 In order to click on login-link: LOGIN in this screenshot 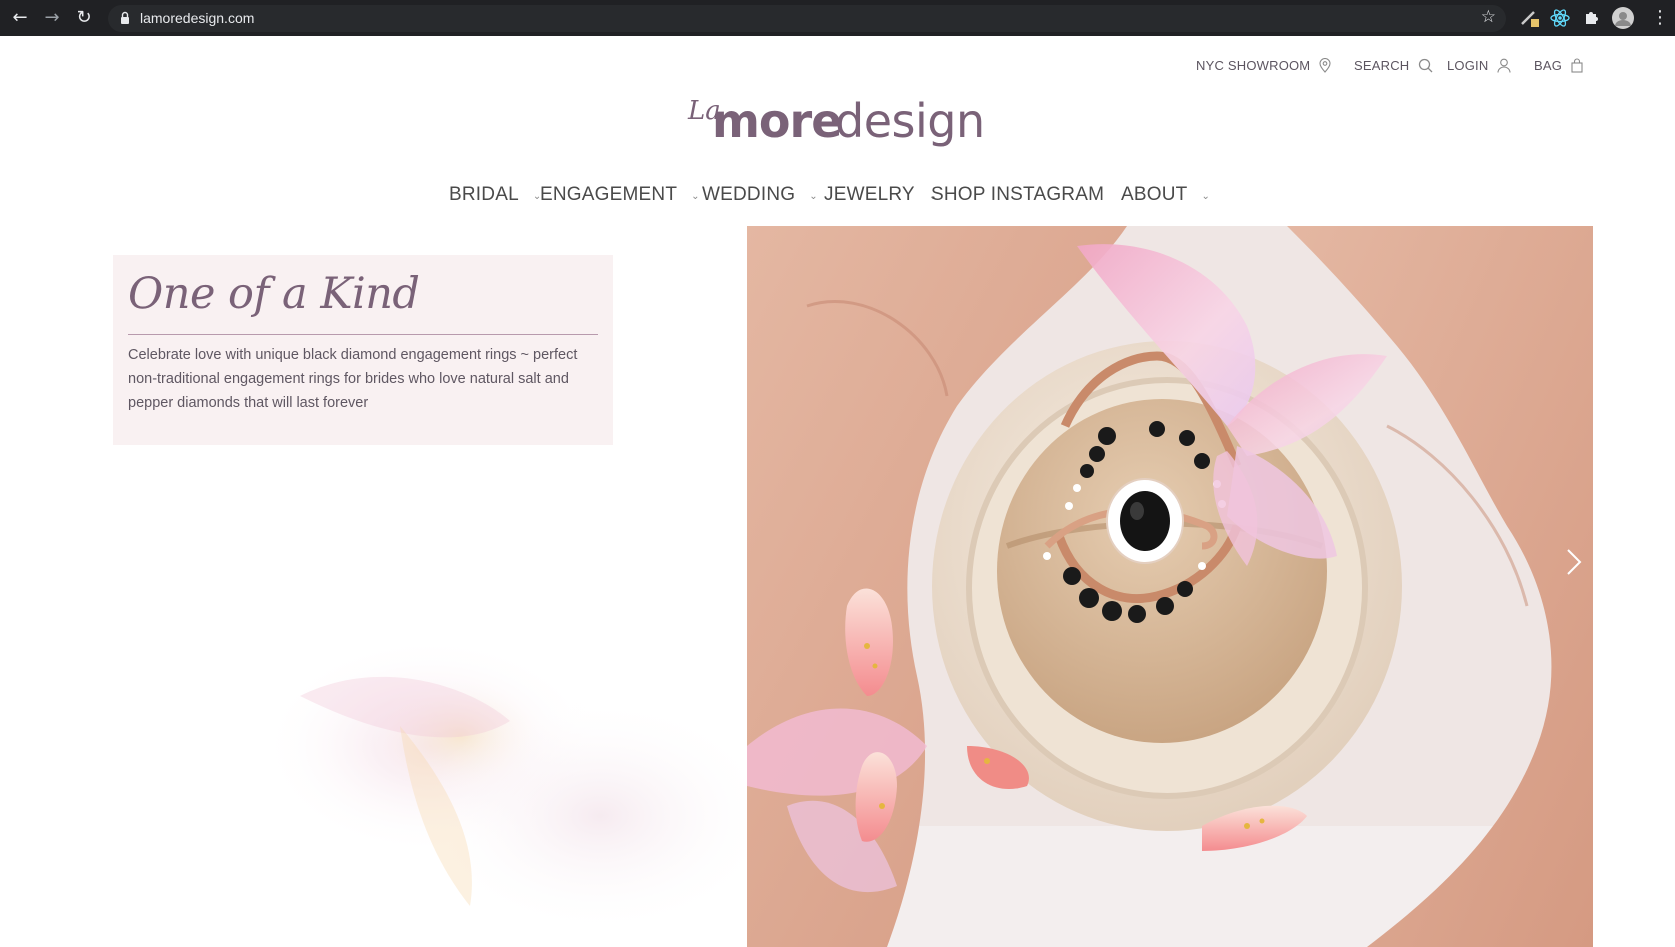, I will do `click(1479, 65)`.